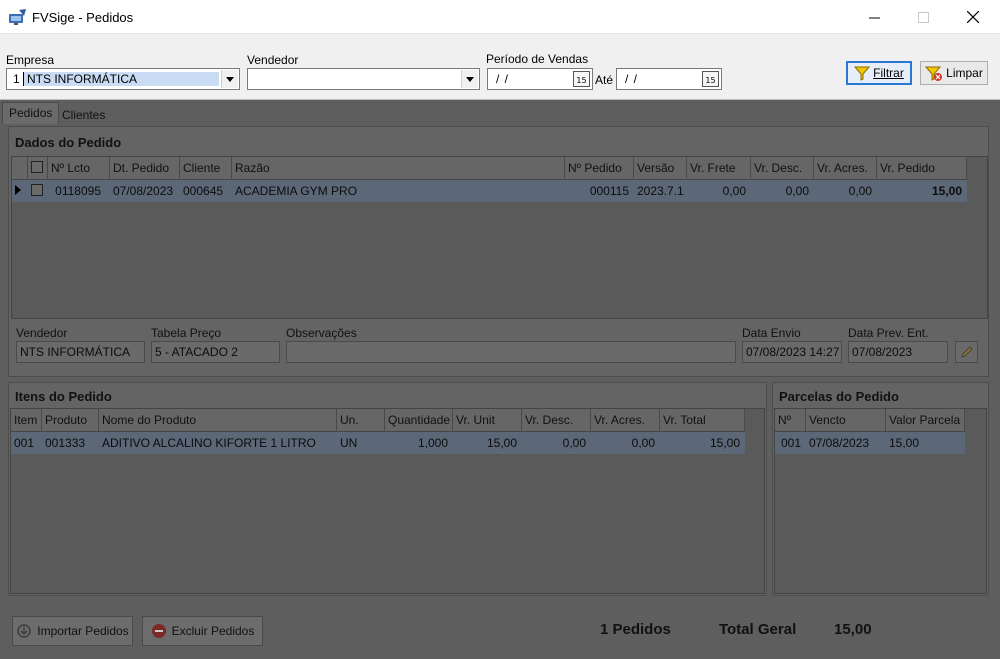  Describe the element at coordinates (349, 443) in the screenshot. I see `cell-un: UN` at that location.